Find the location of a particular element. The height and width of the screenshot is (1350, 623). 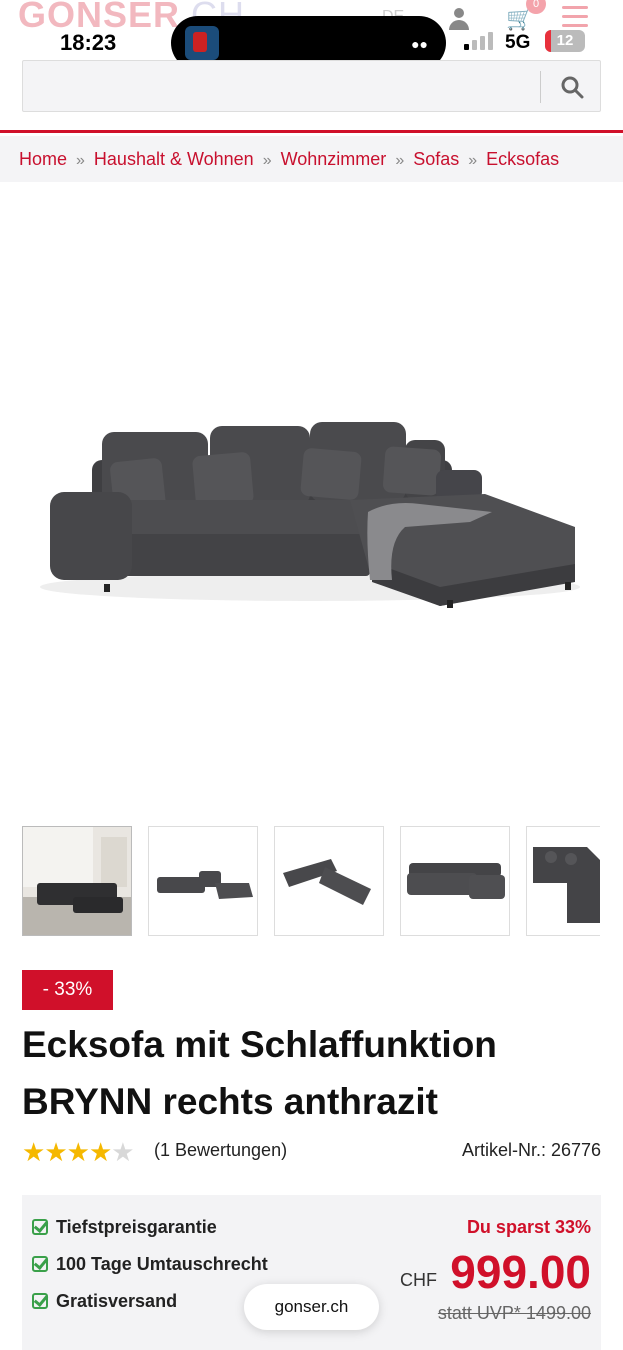

status-time: 18:23 is located at coordinates (88, 42).